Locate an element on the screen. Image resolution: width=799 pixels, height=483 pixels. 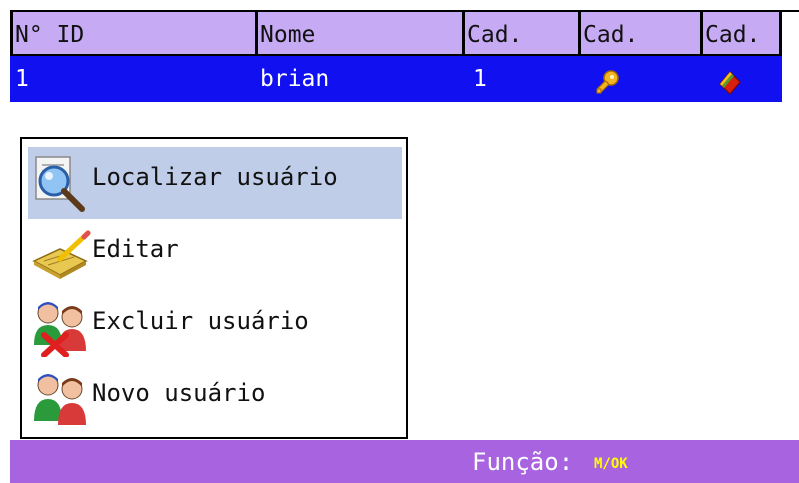
column-header-cad-3: Cad. is located at coordinates (741, 33).